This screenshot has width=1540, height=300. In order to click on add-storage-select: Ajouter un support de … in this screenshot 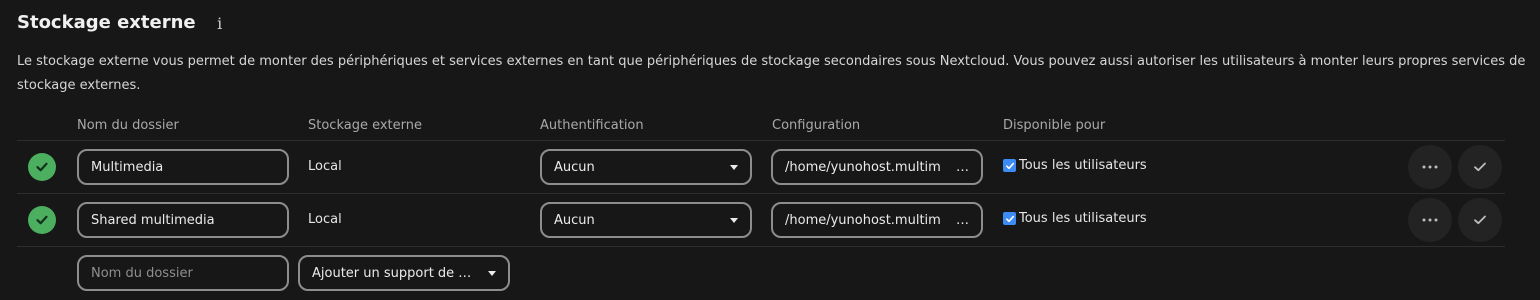, I will do `click(404, 273)`.